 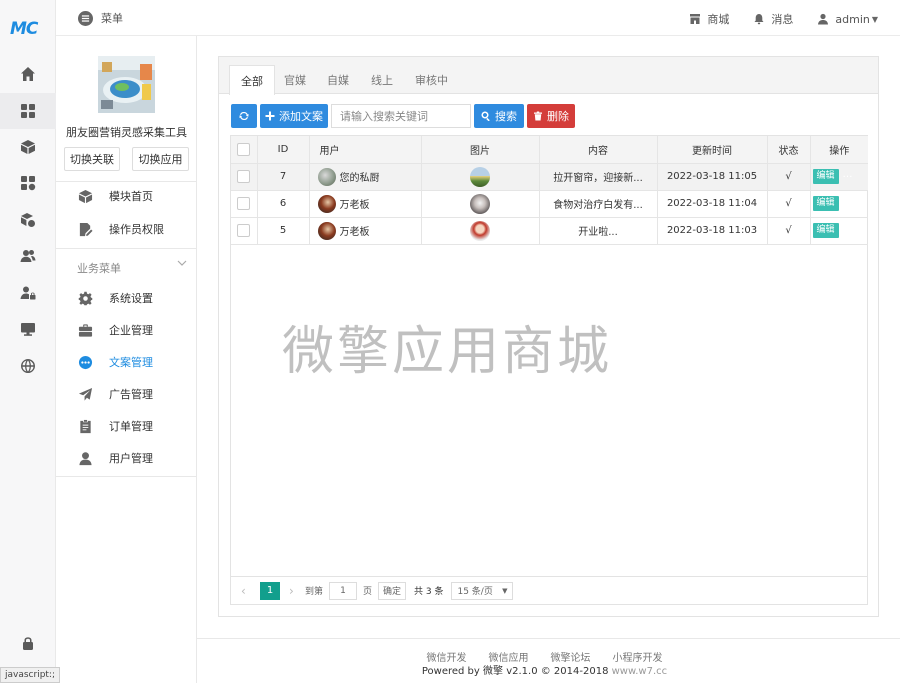 What do you see at coordinates (28, 183) in the screenshot?
I see `modules-icon` at bounding box center [28, 183].